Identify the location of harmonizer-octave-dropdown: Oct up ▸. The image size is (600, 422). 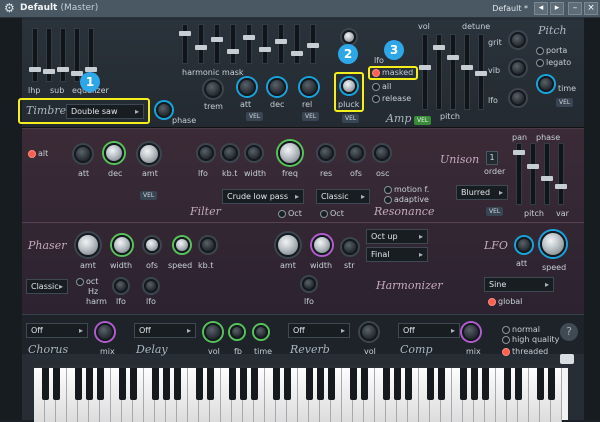
(397, 236).